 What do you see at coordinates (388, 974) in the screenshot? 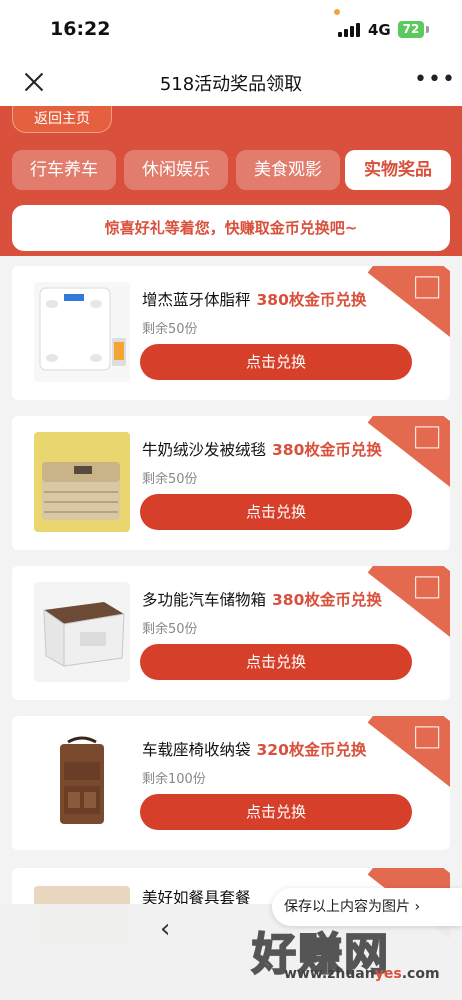
I see `watermark-url-b: yes` at bounding box center [388, 974].